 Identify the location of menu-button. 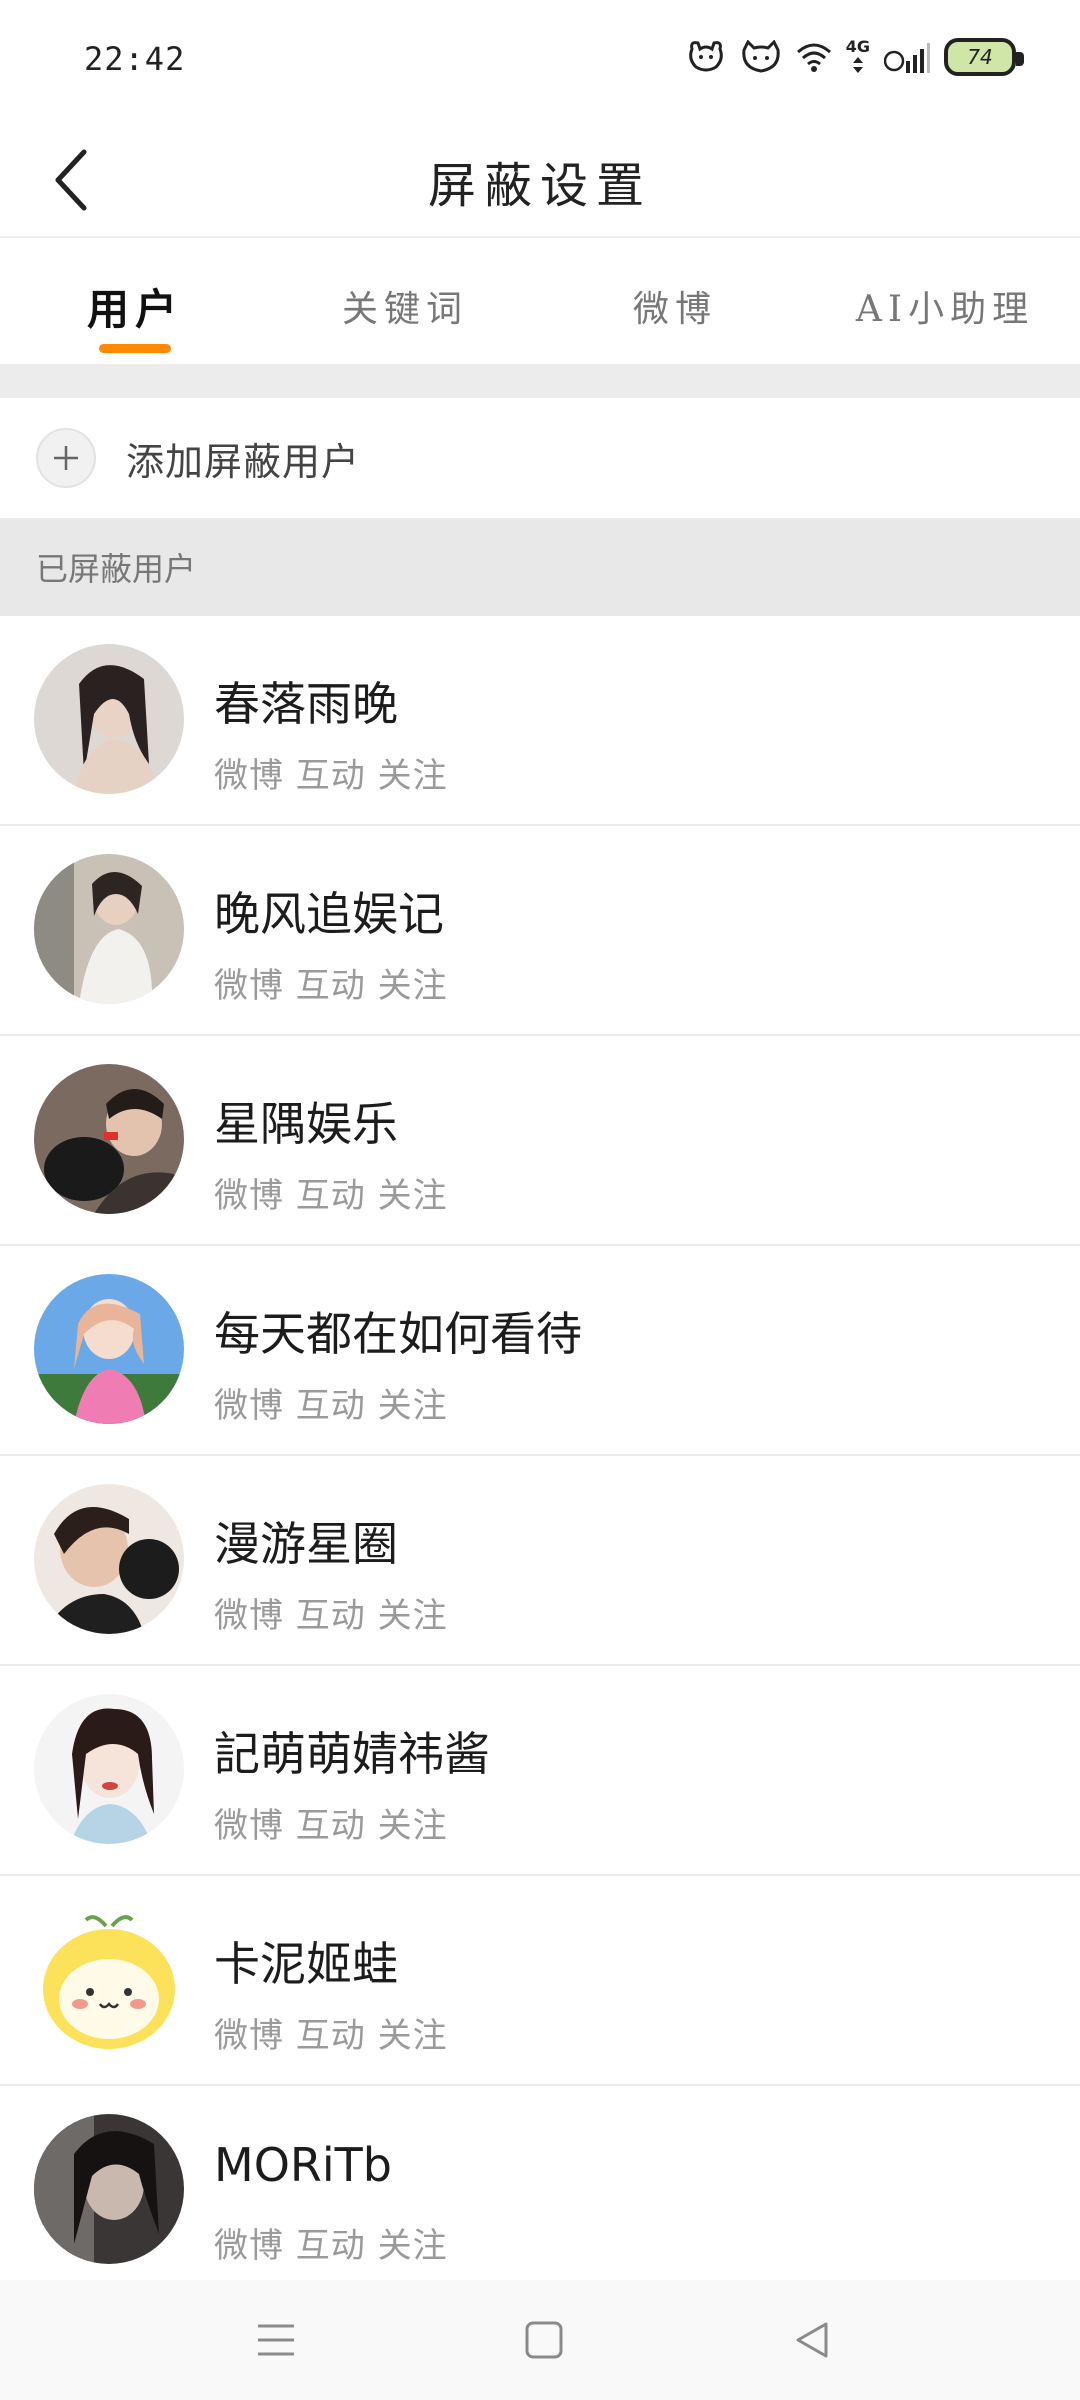
(276, 2340).